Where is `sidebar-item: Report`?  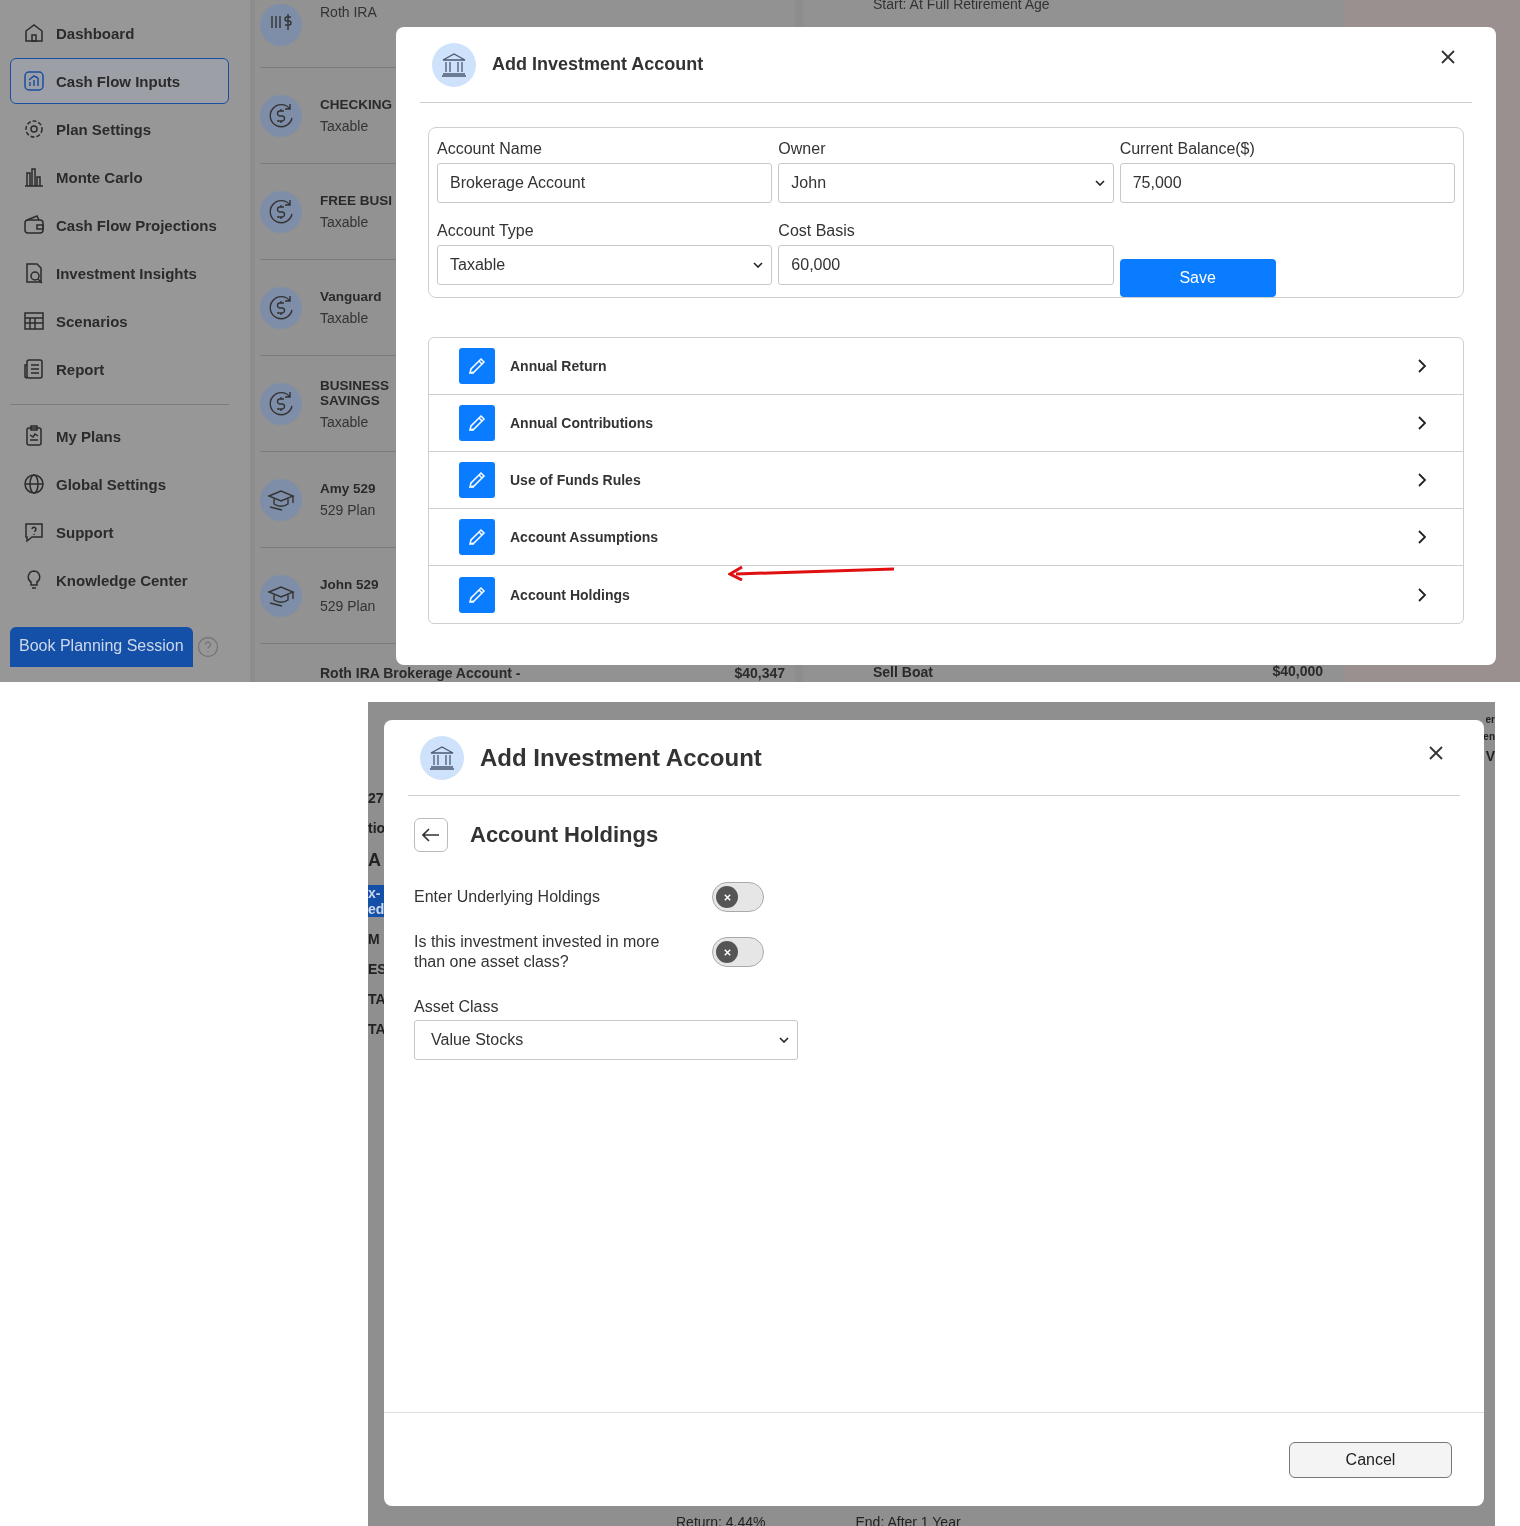
sidebar-item: Report is located at coordinates (119, 369).